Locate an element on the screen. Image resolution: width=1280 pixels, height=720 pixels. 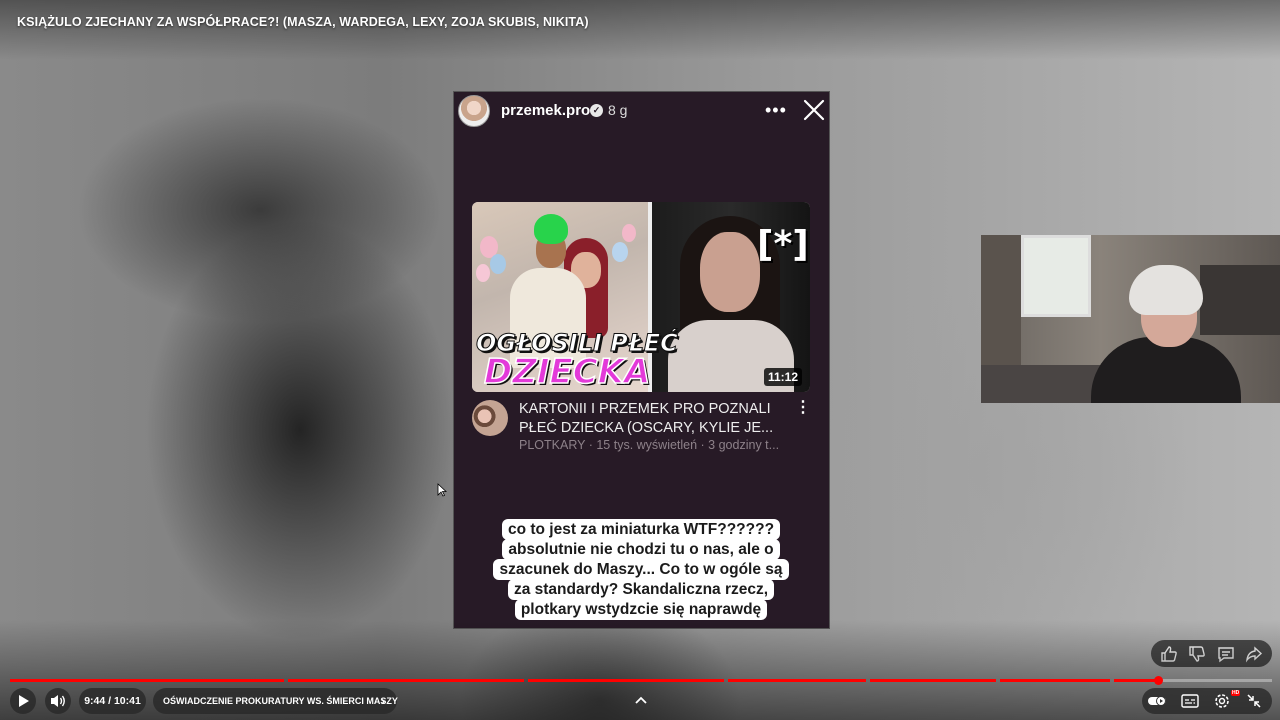
mouse-cursor-icon is located at coordinates (442, 490).